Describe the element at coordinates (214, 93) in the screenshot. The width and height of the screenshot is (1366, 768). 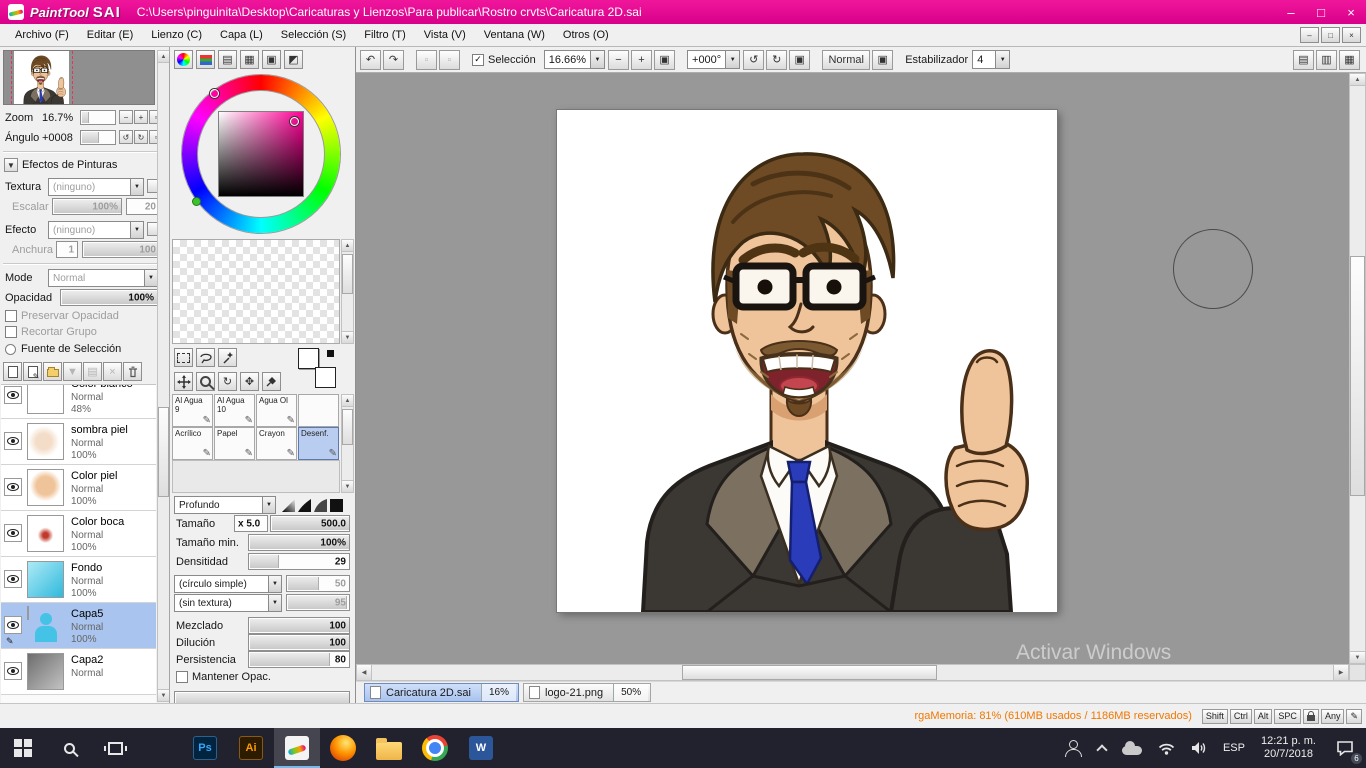
I see `hue-marker` at that location.